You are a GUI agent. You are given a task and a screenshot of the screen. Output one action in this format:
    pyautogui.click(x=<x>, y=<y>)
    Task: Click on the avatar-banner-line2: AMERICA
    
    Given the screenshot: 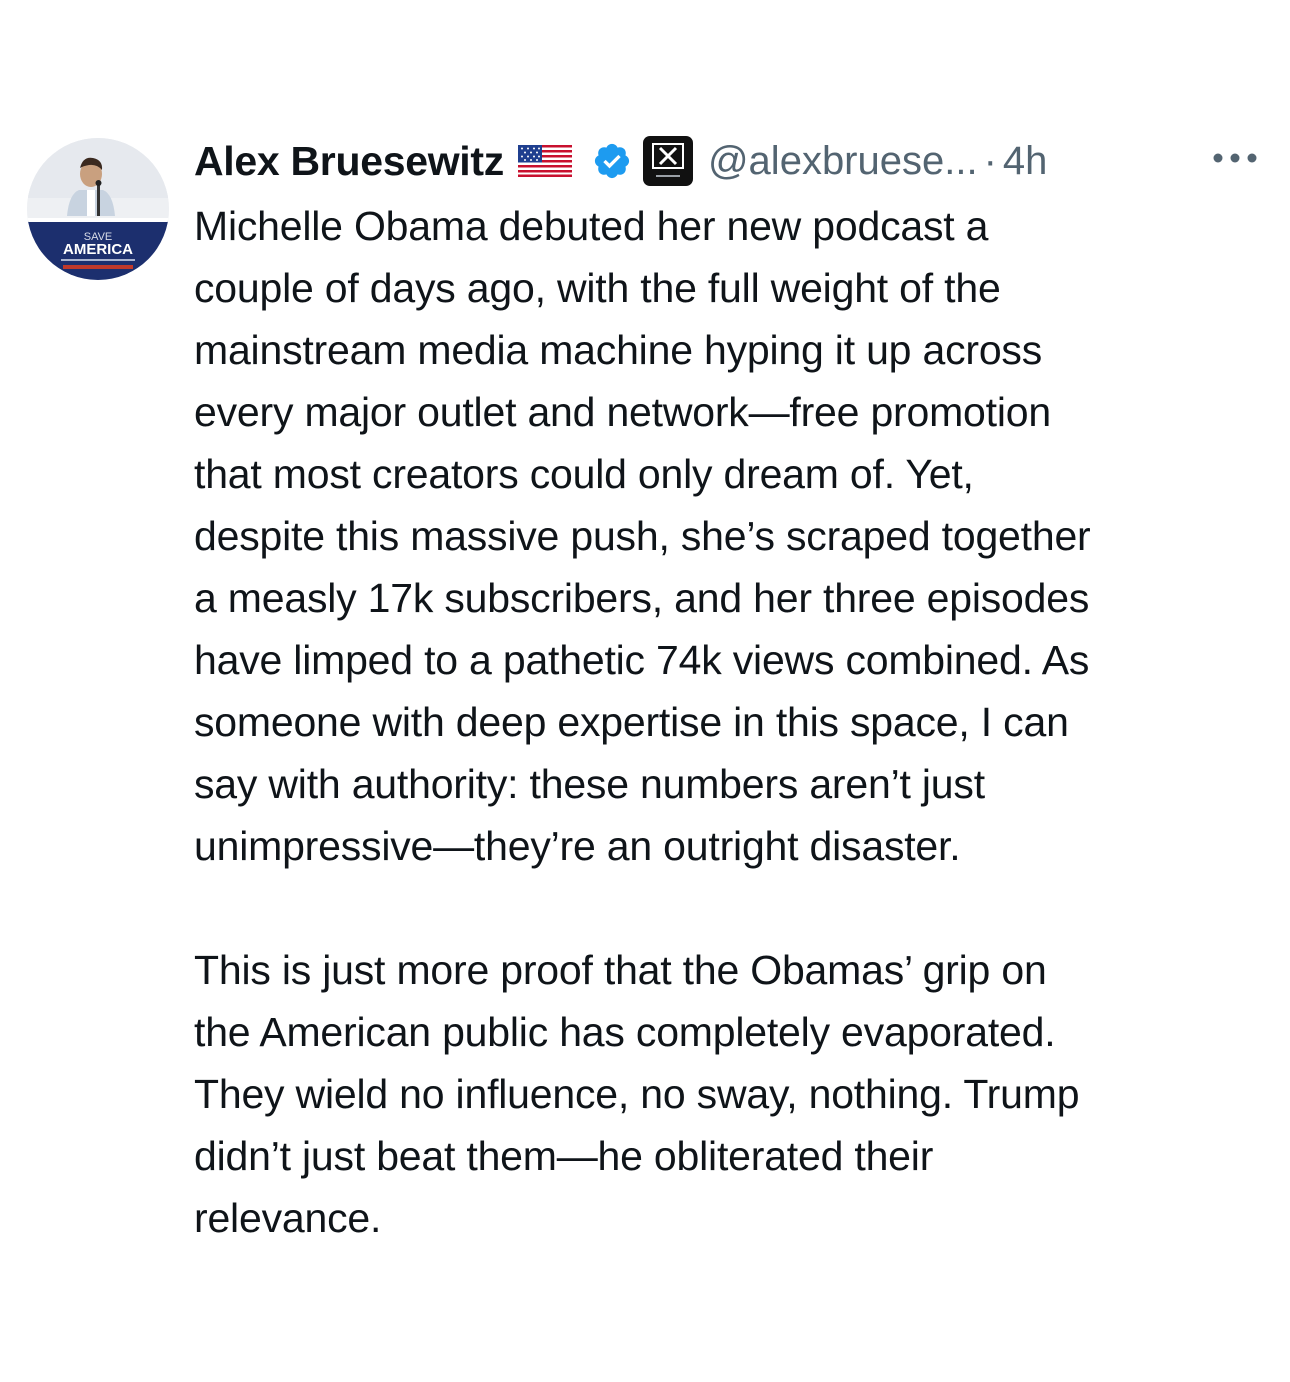 What is the action you would take?
    pyautogui.click(x=98, y=249)
    